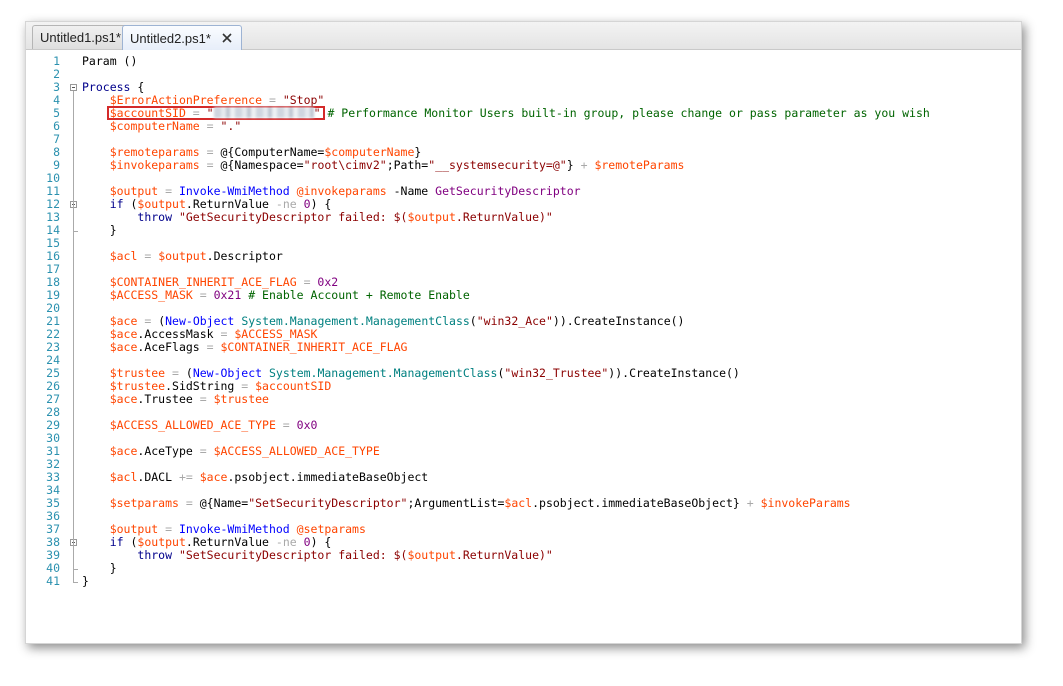 This screenshot has height=686, width=1063. I want to click on tab-untitled1: Untitled1.ps1*, so click(80, 37).